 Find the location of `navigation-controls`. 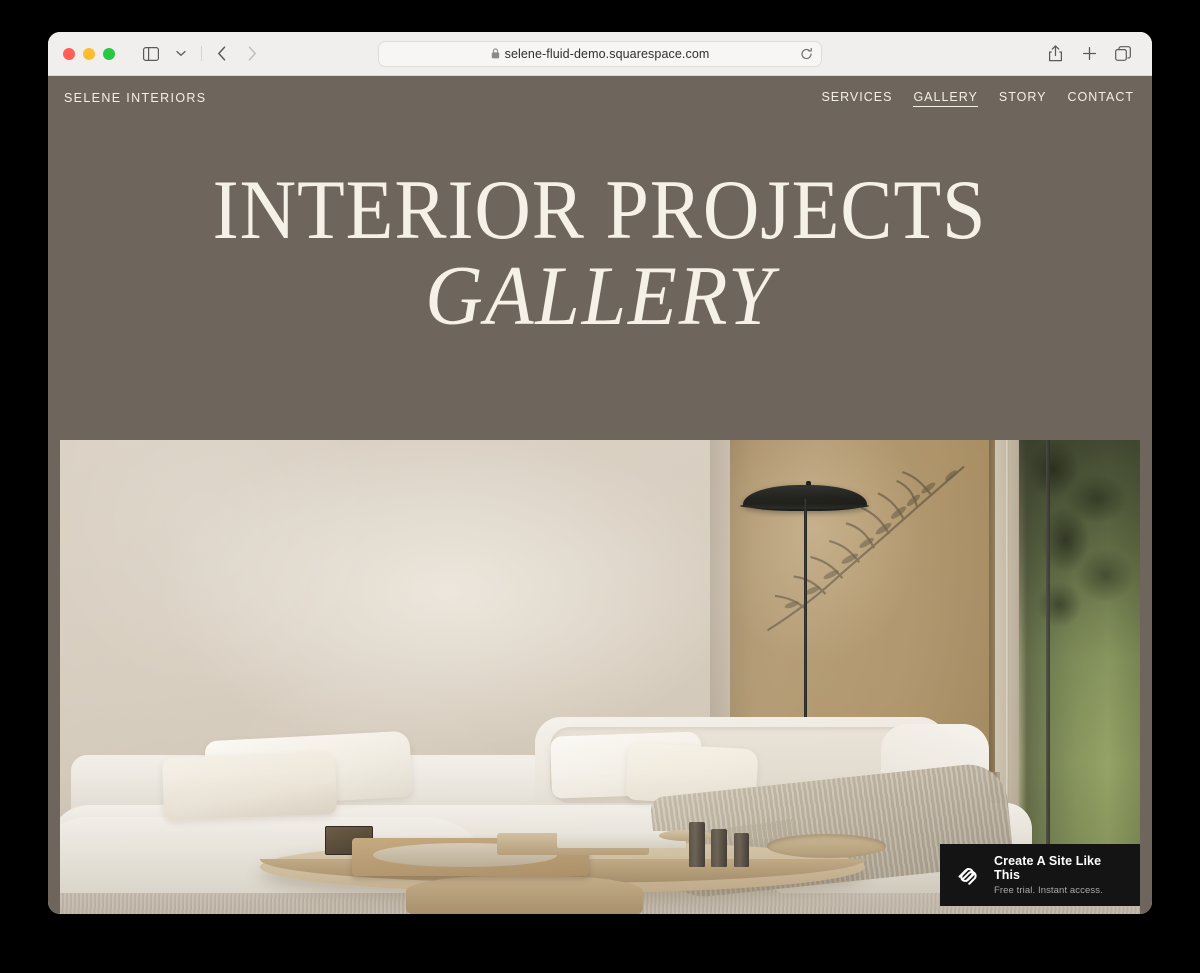

navigation-controls is located at coordinates (201, 54).